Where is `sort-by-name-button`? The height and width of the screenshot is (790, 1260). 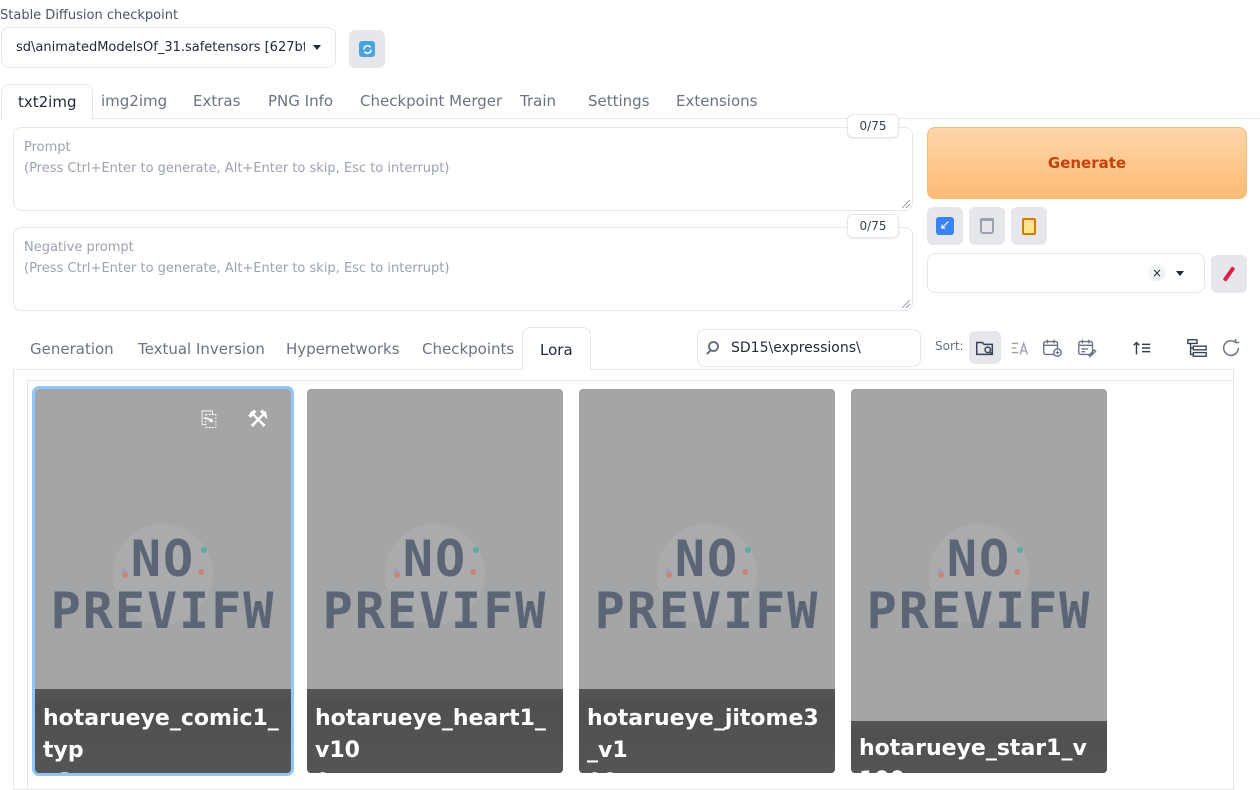
sort-by-name-button is located at coordinates (1020, 347).